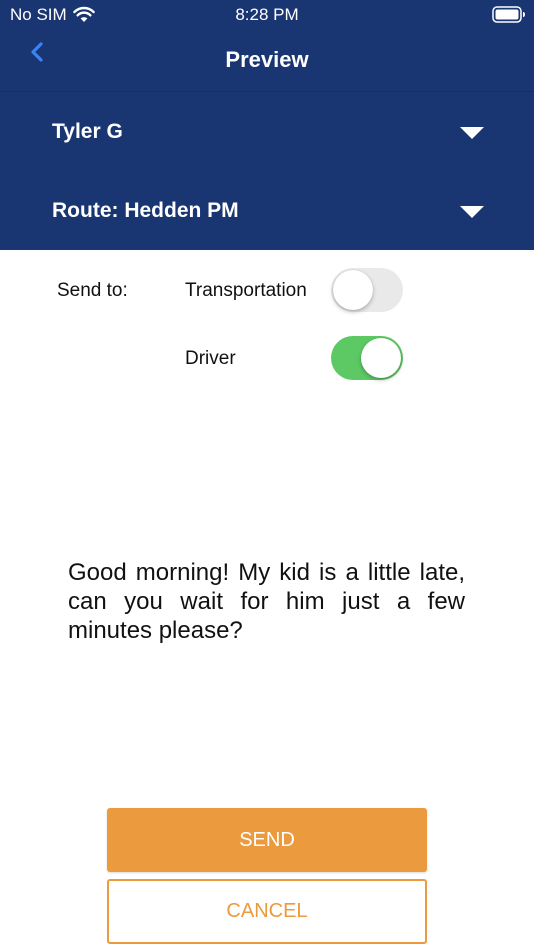  Describe the element at coordinates (210, 358) in the screenshot. I see `driver-label: Driver` at that location.